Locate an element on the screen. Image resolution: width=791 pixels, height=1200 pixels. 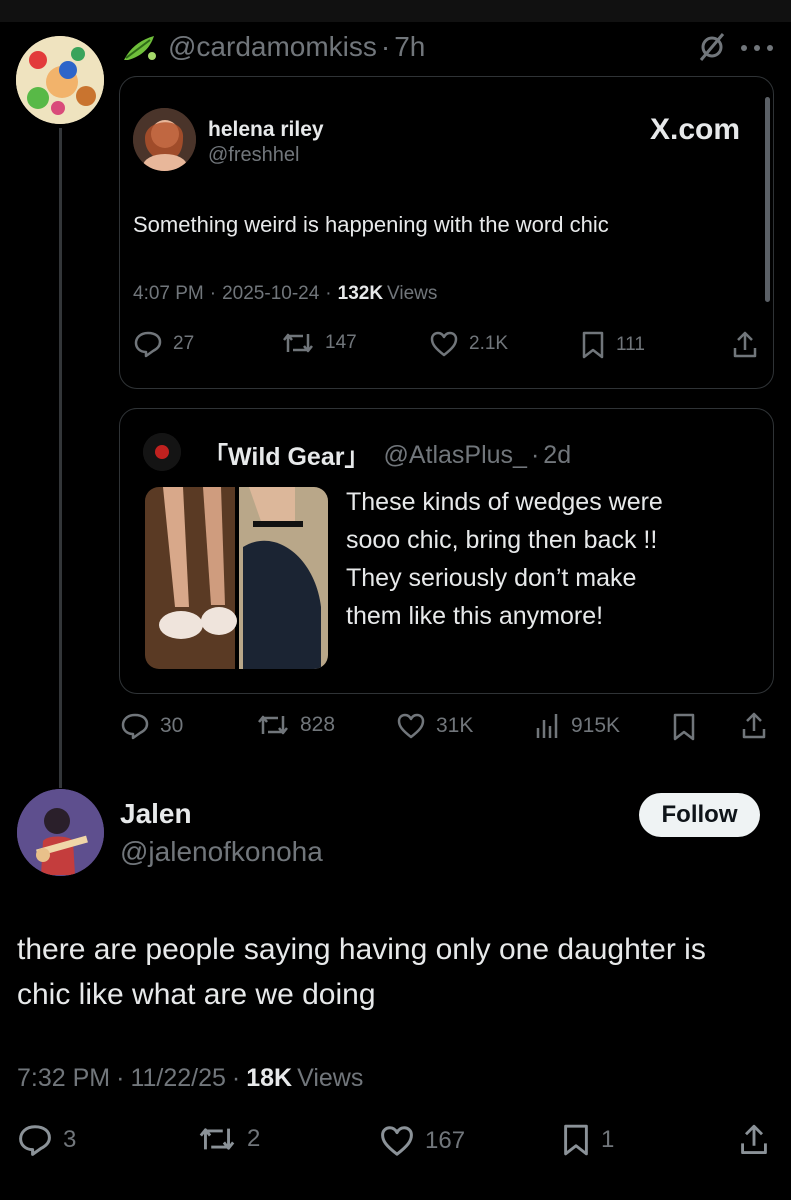
bookmark-count: 111 is located at coordinates (630, 344).